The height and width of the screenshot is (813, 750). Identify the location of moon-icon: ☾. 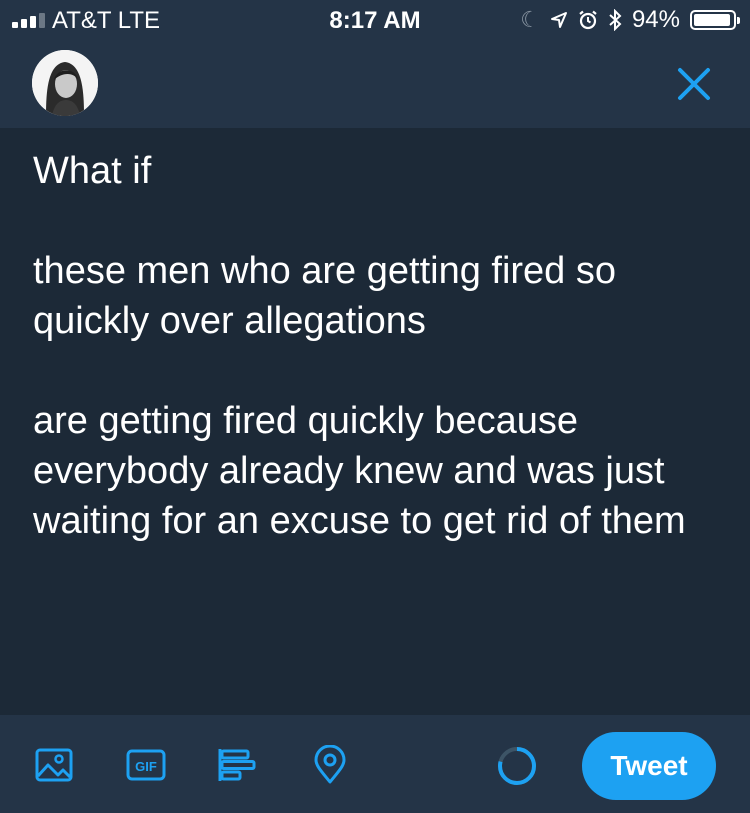
(530, 19).